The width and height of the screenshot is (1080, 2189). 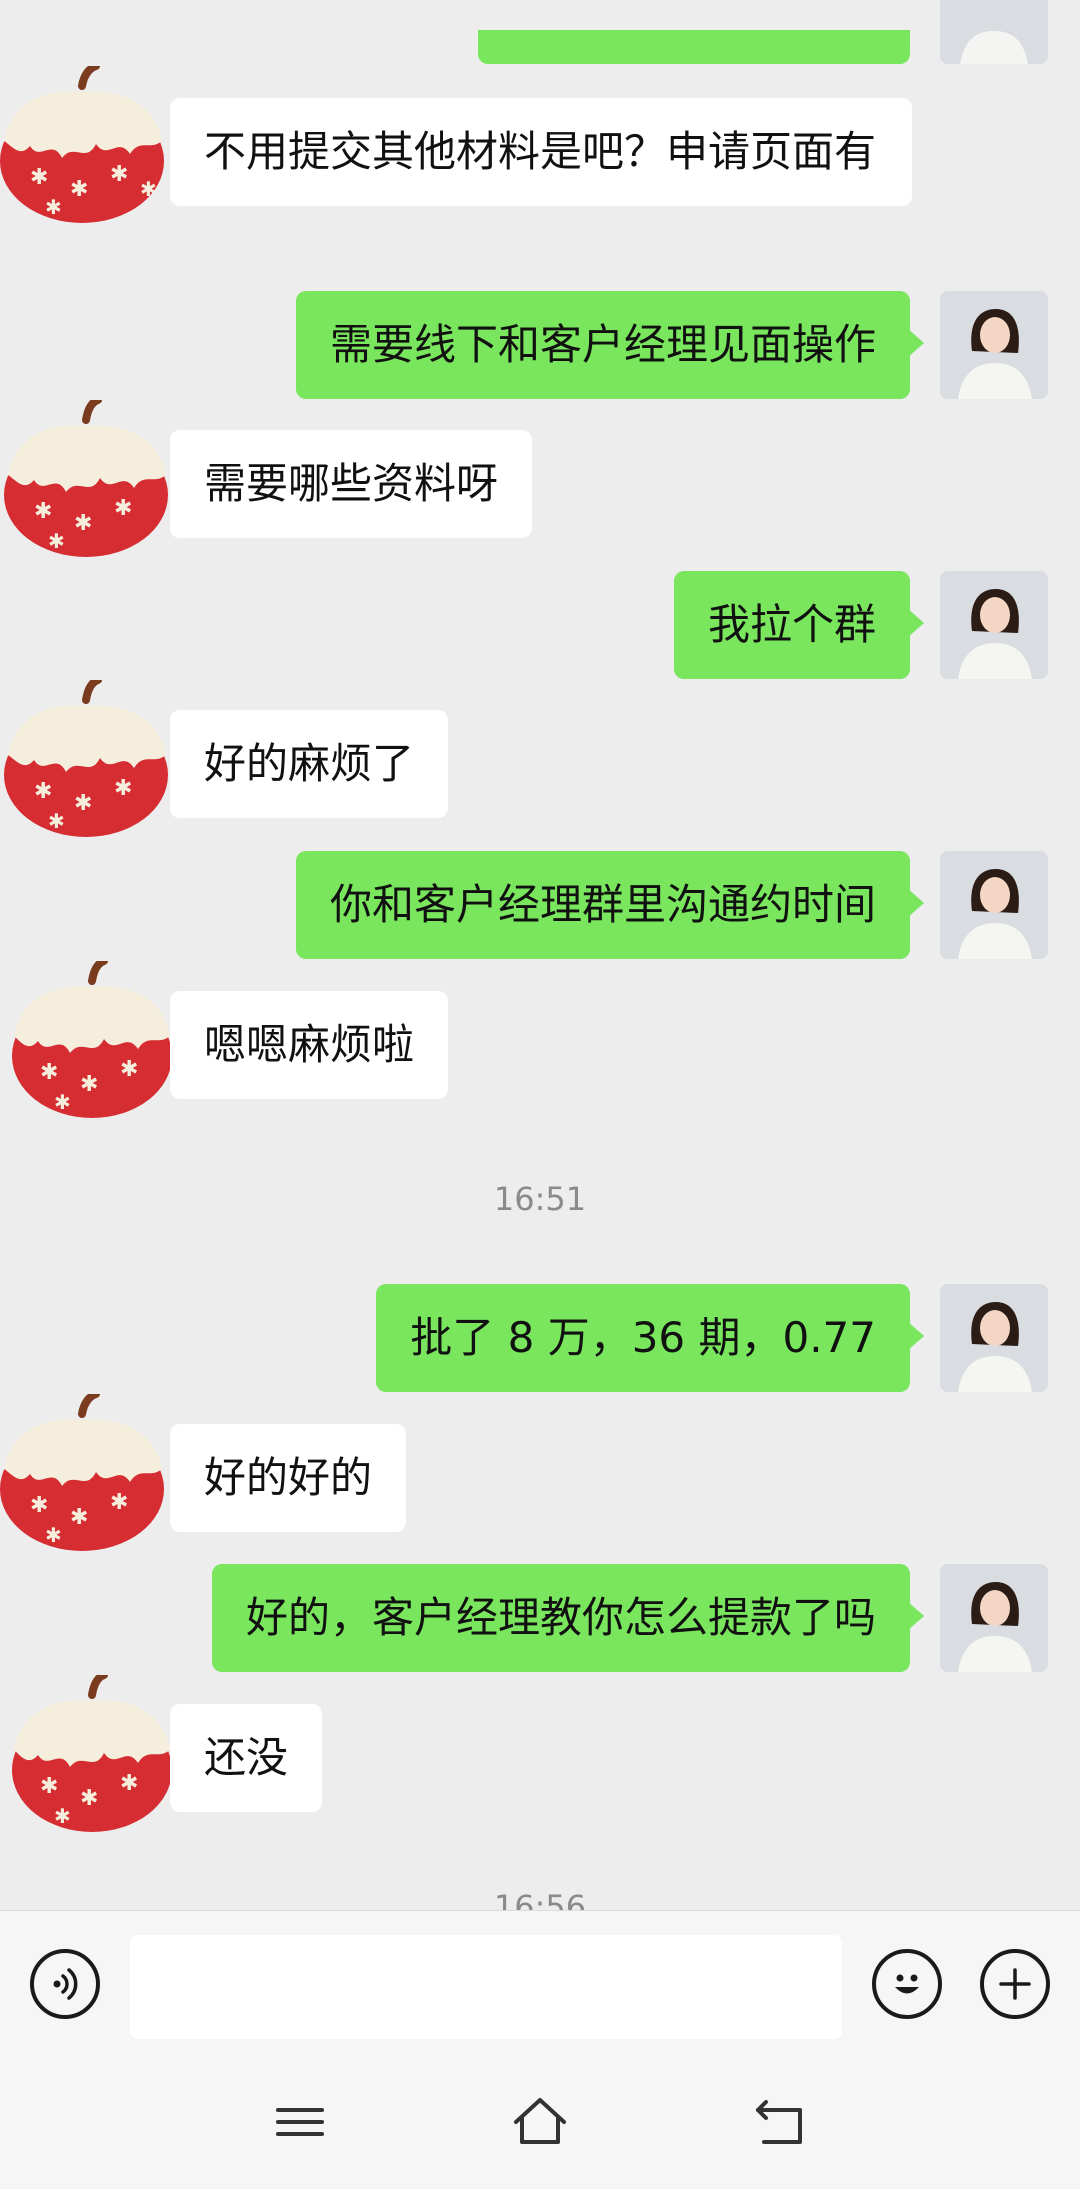 I want to click on system-nav-bar, so click(x=540, y=2120).